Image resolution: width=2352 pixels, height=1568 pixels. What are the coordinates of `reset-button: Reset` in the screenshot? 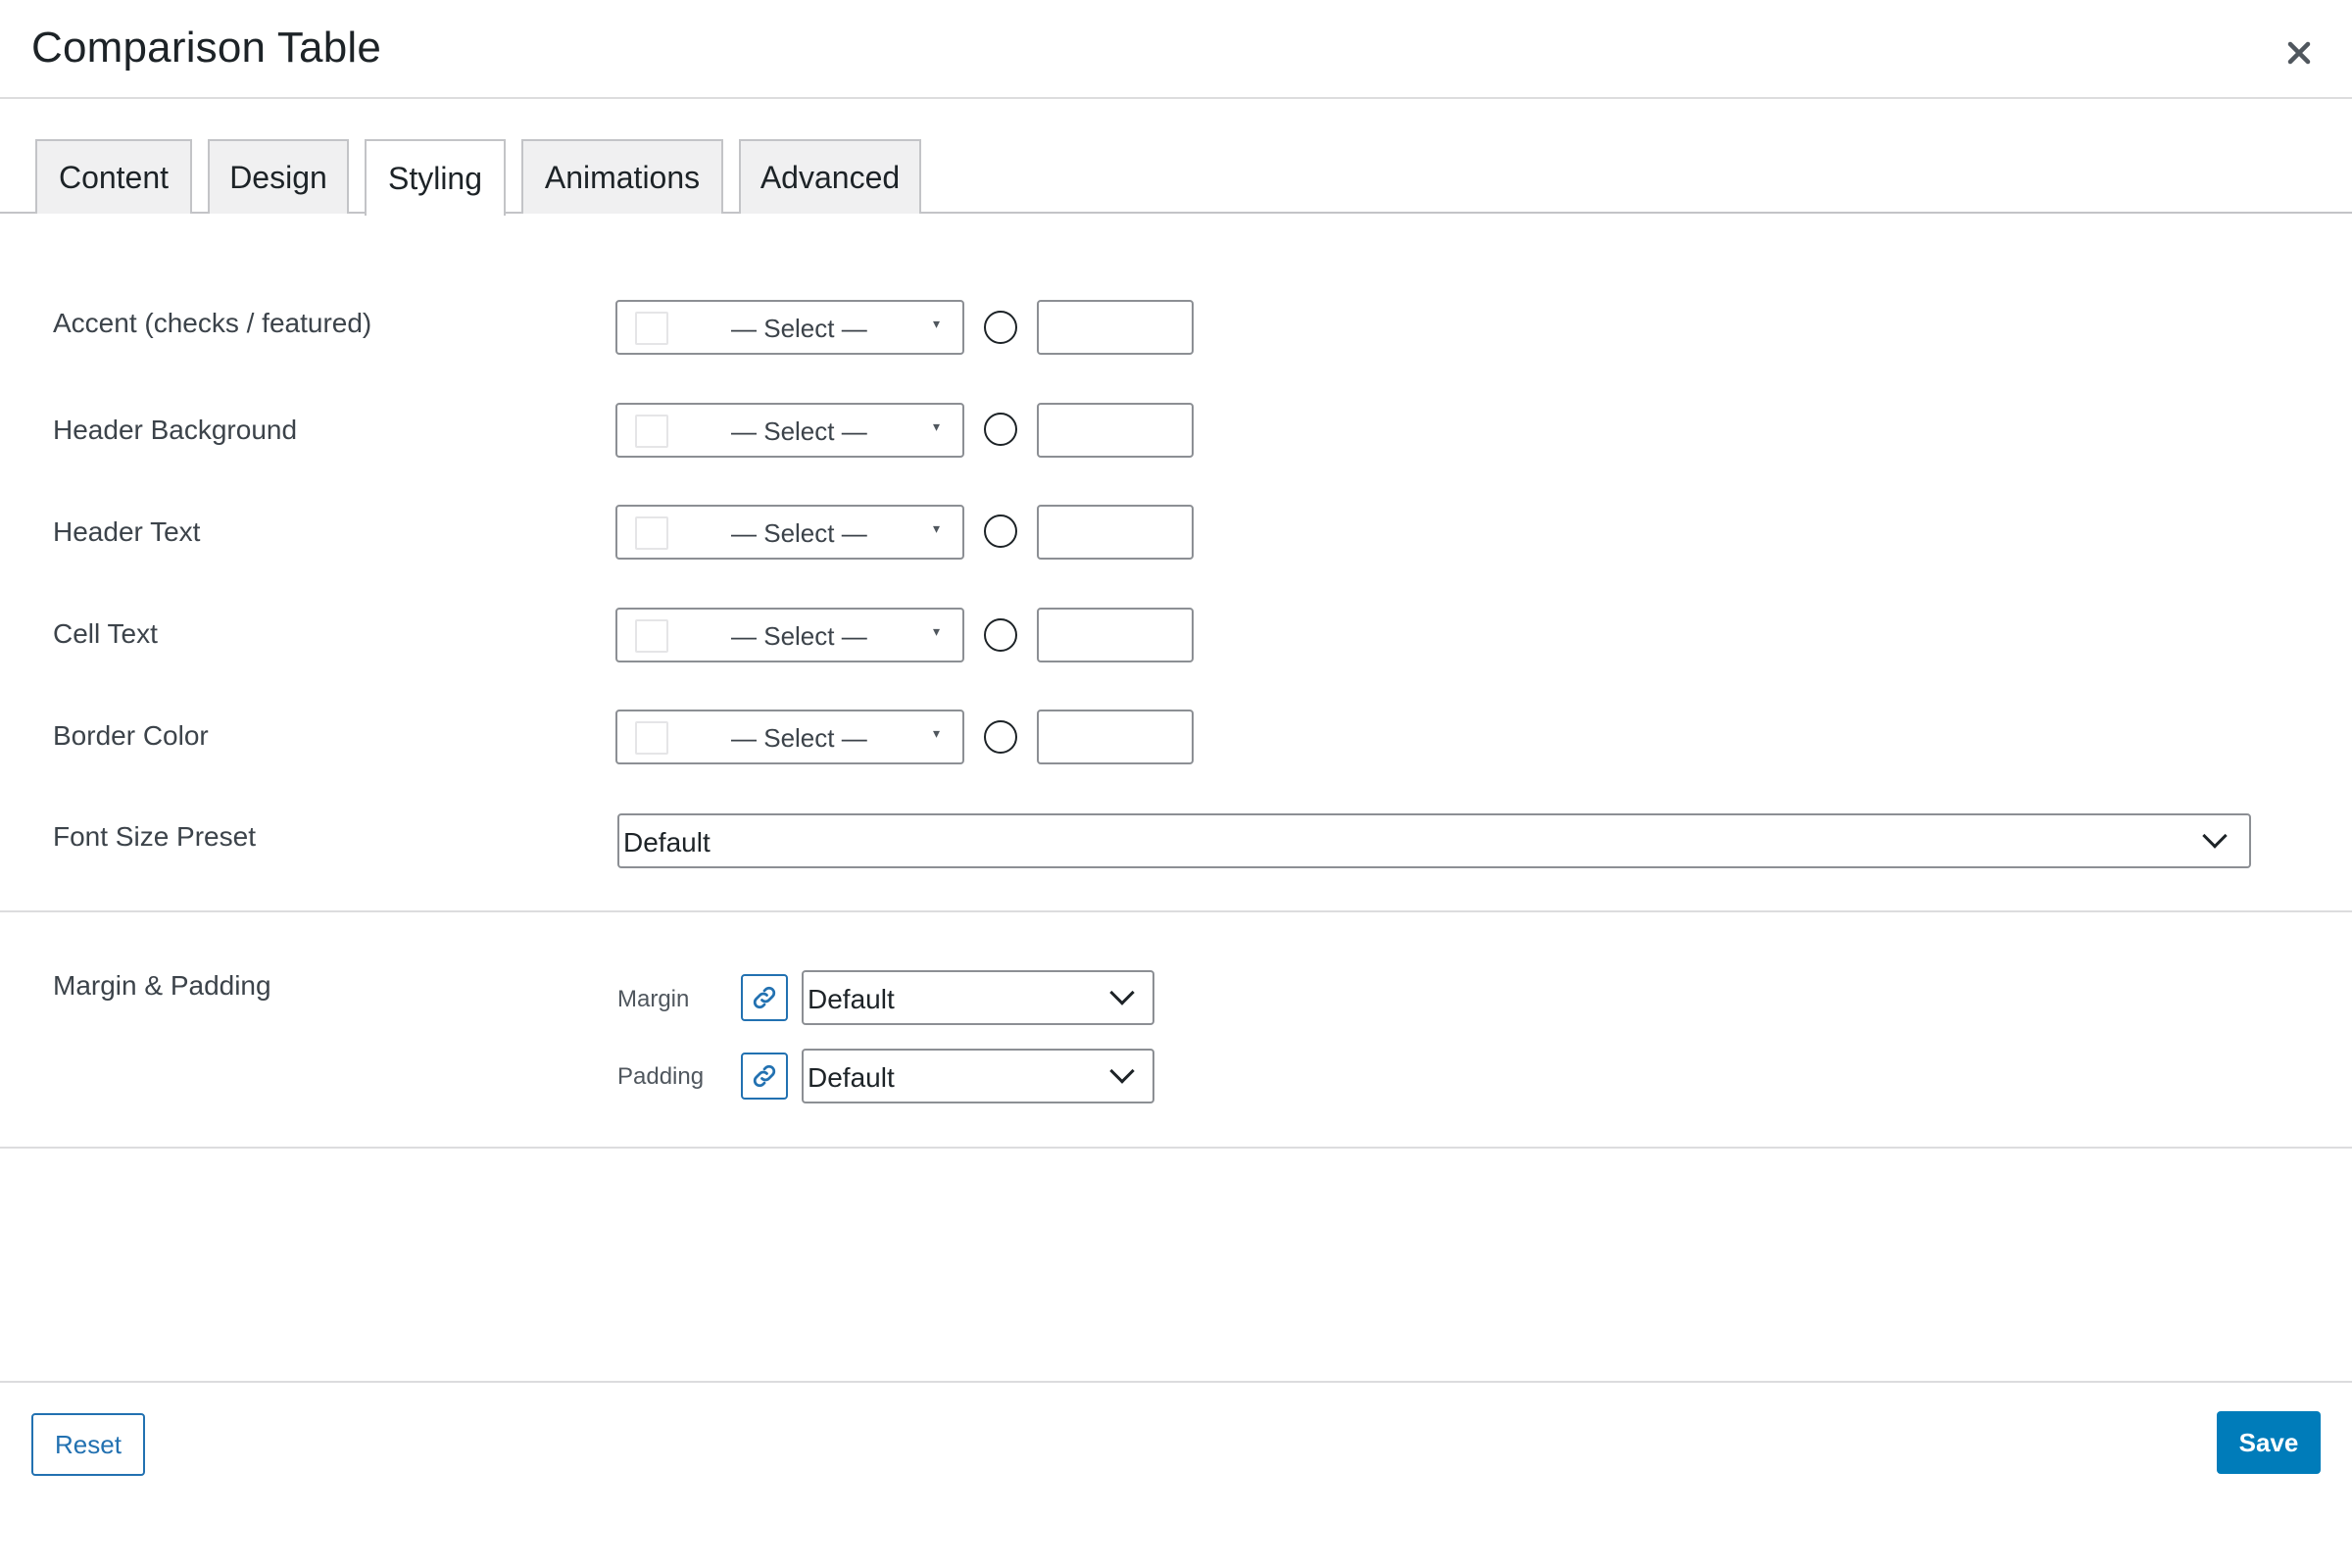 It's located at (88, 1444).